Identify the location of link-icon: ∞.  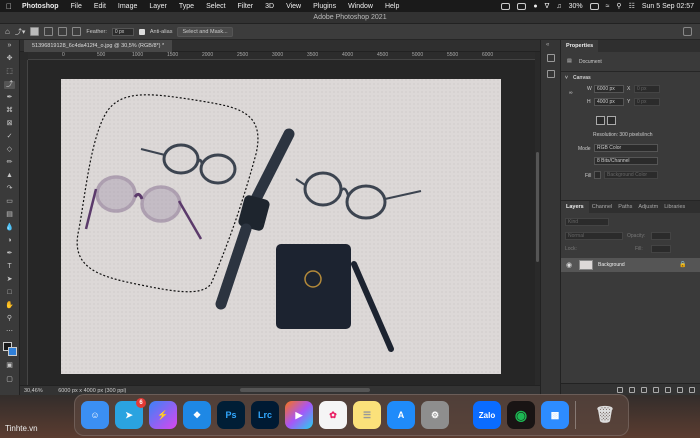
(571, 93).